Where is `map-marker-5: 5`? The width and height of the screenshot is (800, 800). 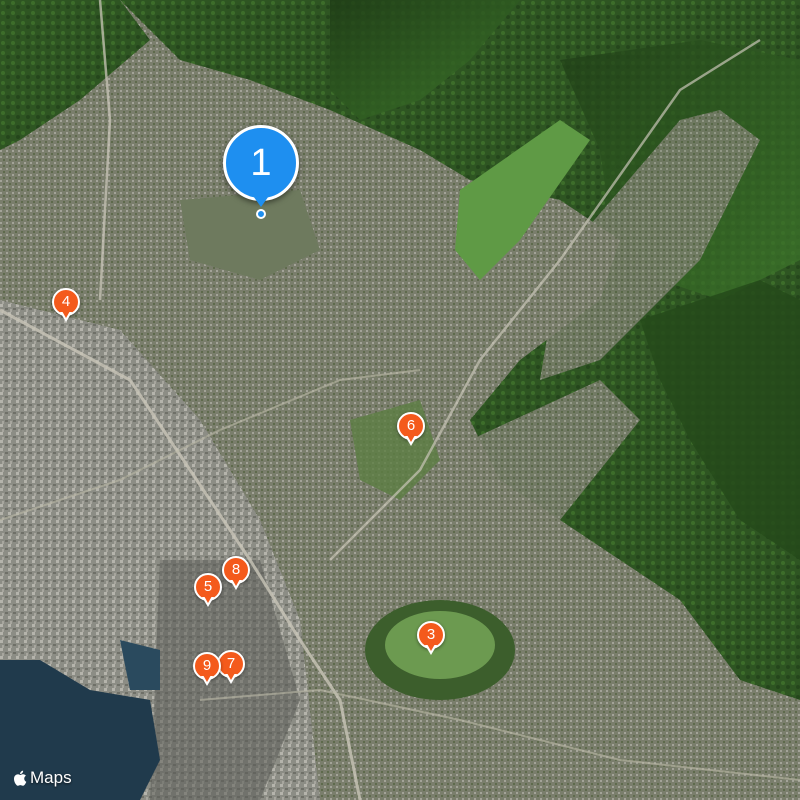 map-marker-5: 5 is located at coordinates (208, 593).